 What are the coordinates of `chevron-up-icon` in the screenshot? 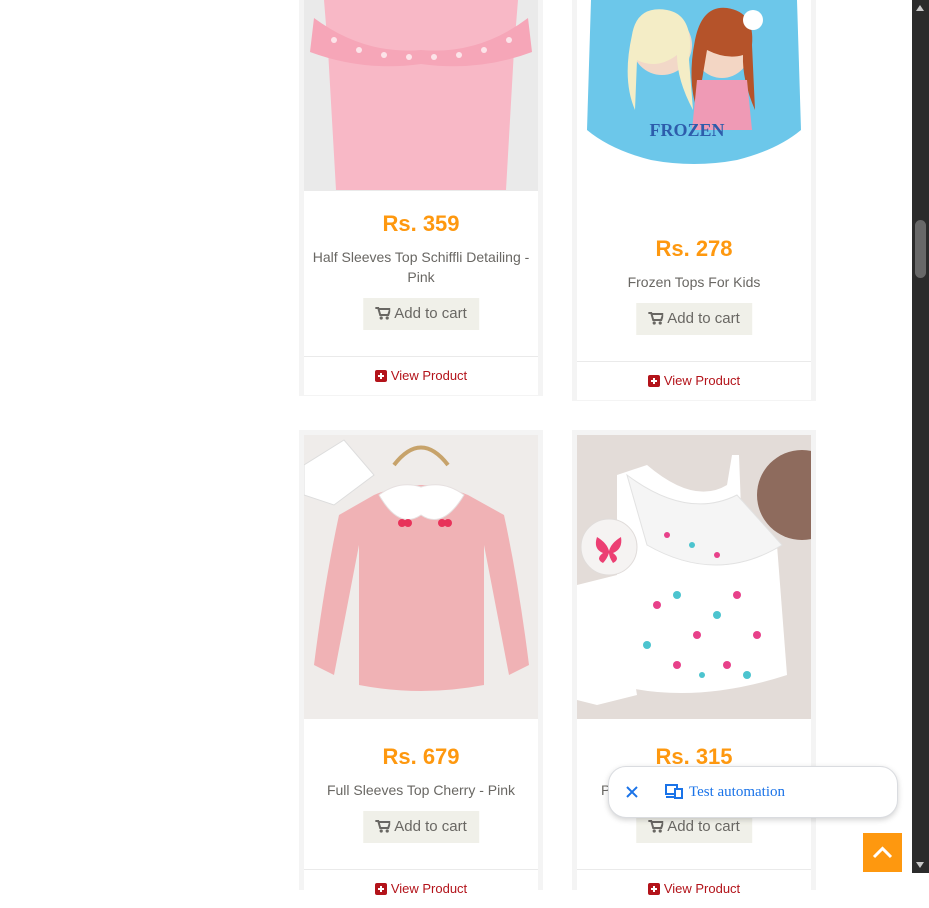 It's located at (882, 852).